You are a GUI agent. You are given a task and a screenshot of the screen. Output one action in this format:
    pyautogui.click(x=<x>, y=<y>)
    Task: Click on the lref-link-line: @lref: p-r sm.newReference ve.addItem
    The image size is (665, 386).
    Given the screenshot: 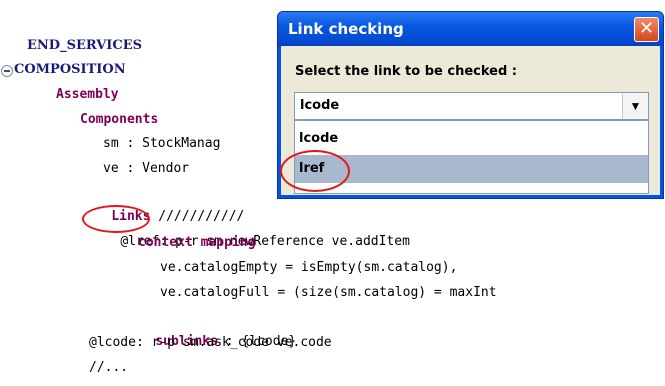 What is the action you would take?
    pyautogui.click(x=249, y=227)
    